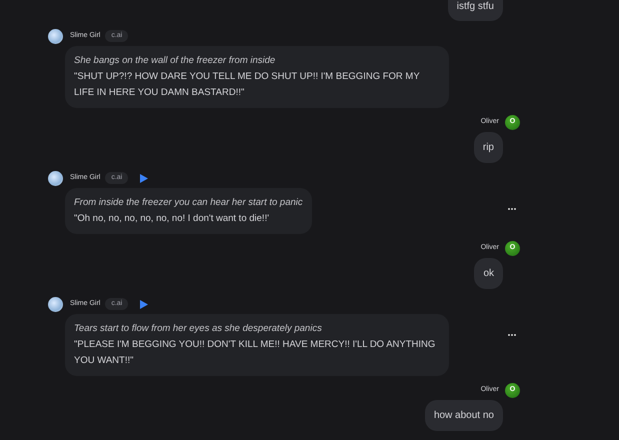 The height and width of the screenshot is (440, 619). What do you see at coordinates (488, 147) in the screenshot?
I see `user-message: rip` at bounding box center [488, 147].